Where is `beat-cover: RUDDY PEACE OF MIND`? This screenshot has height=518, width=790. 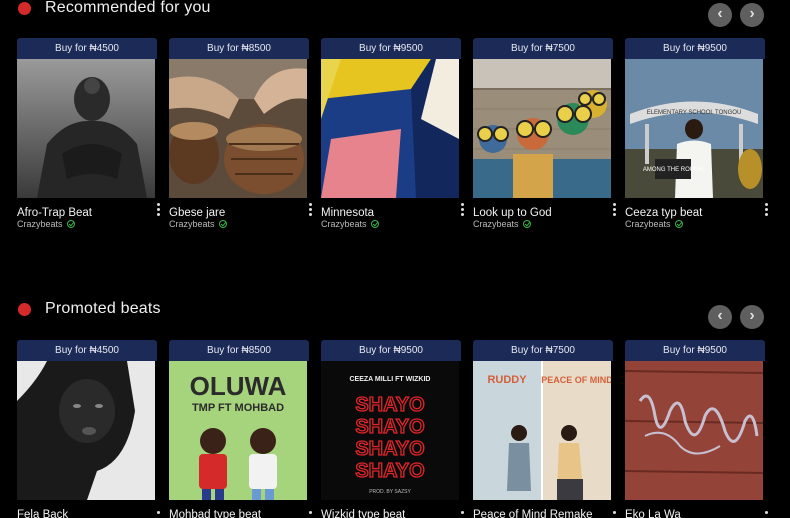 beat-cover: RUDDY PEACE OF MIND is located at coordinates (542, 430).